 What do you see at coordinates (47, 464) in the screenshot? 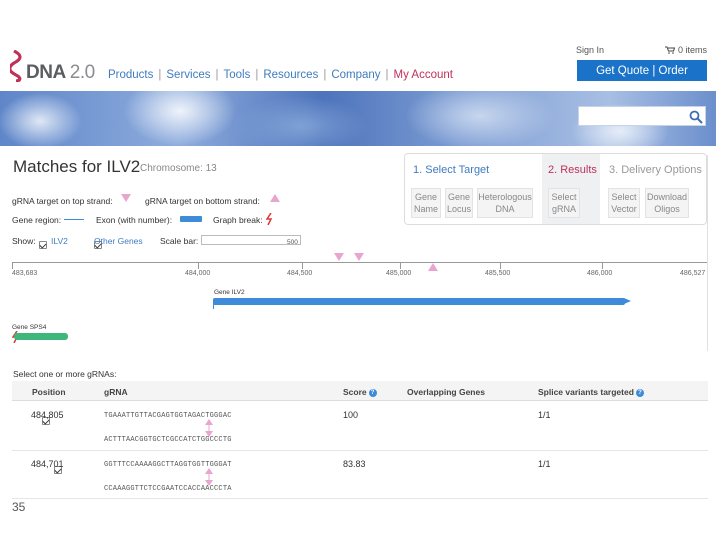
I see `row-position: 484,701` at bounding box center [47, 464].